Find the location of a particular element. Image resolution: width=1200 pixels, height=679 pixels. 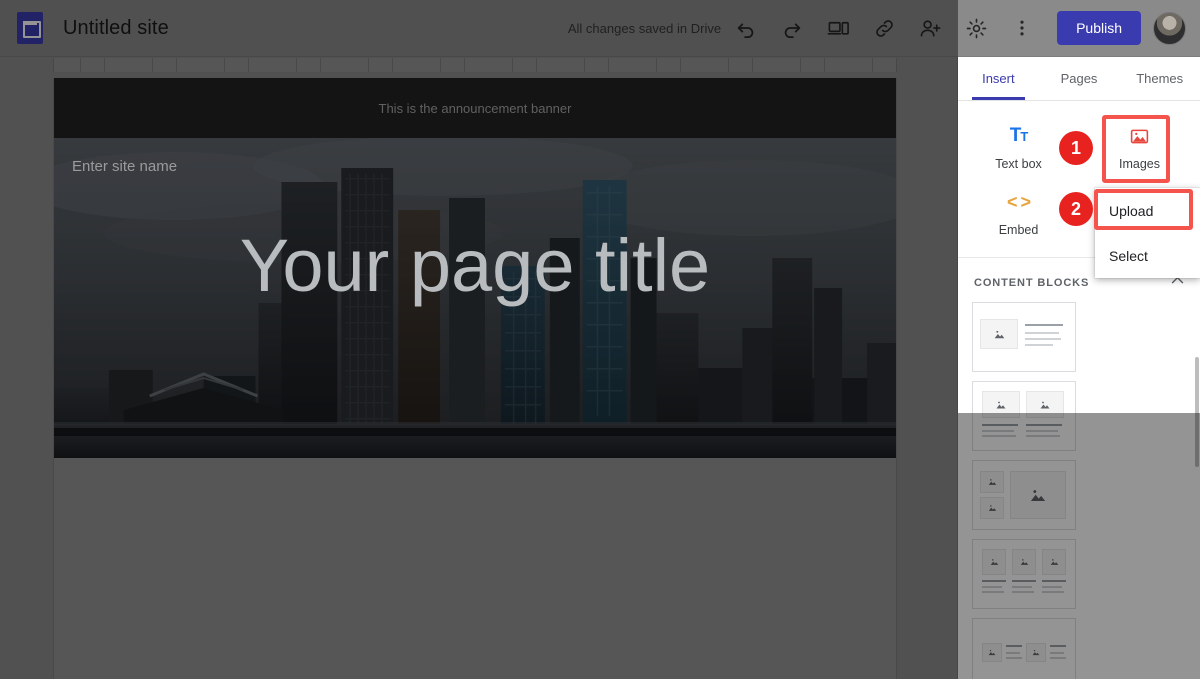

publish-button: Publish is located at coordinates (1099, 28).